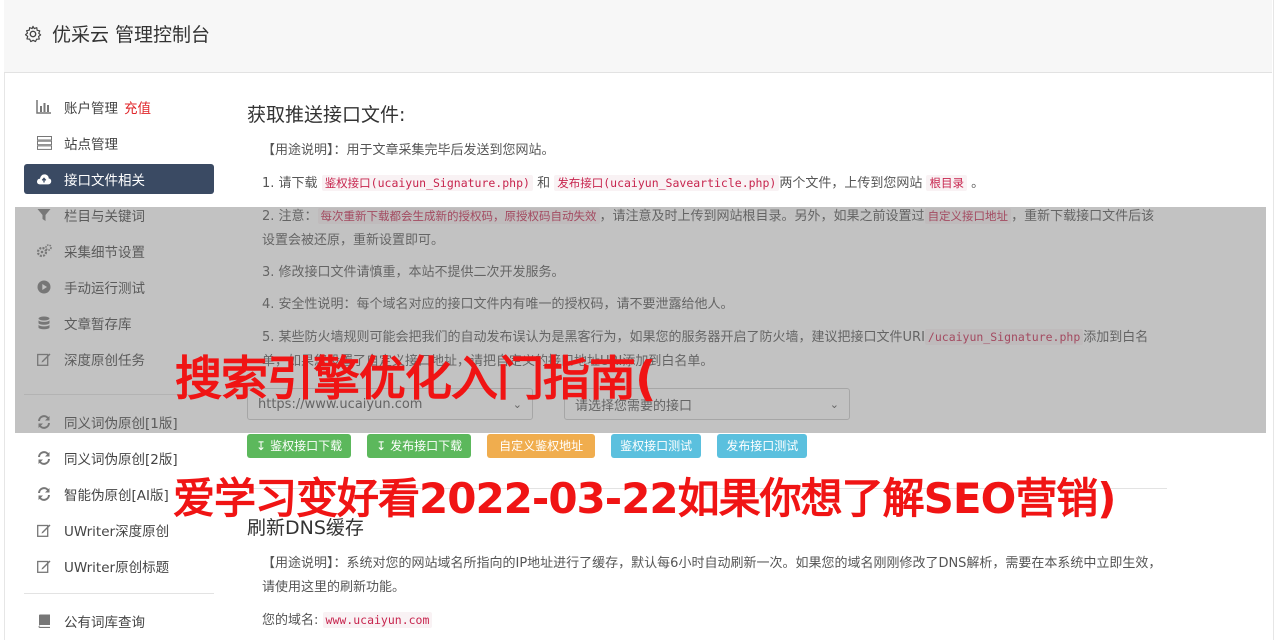 This screenshot has width=1280, height=642. I want to click on button-row: ↧ 鉴权接口下载 ↧ 发布接口下载 自定义鉴权地址 鉴权接口测试 发布接口测试, so click(707, 446).